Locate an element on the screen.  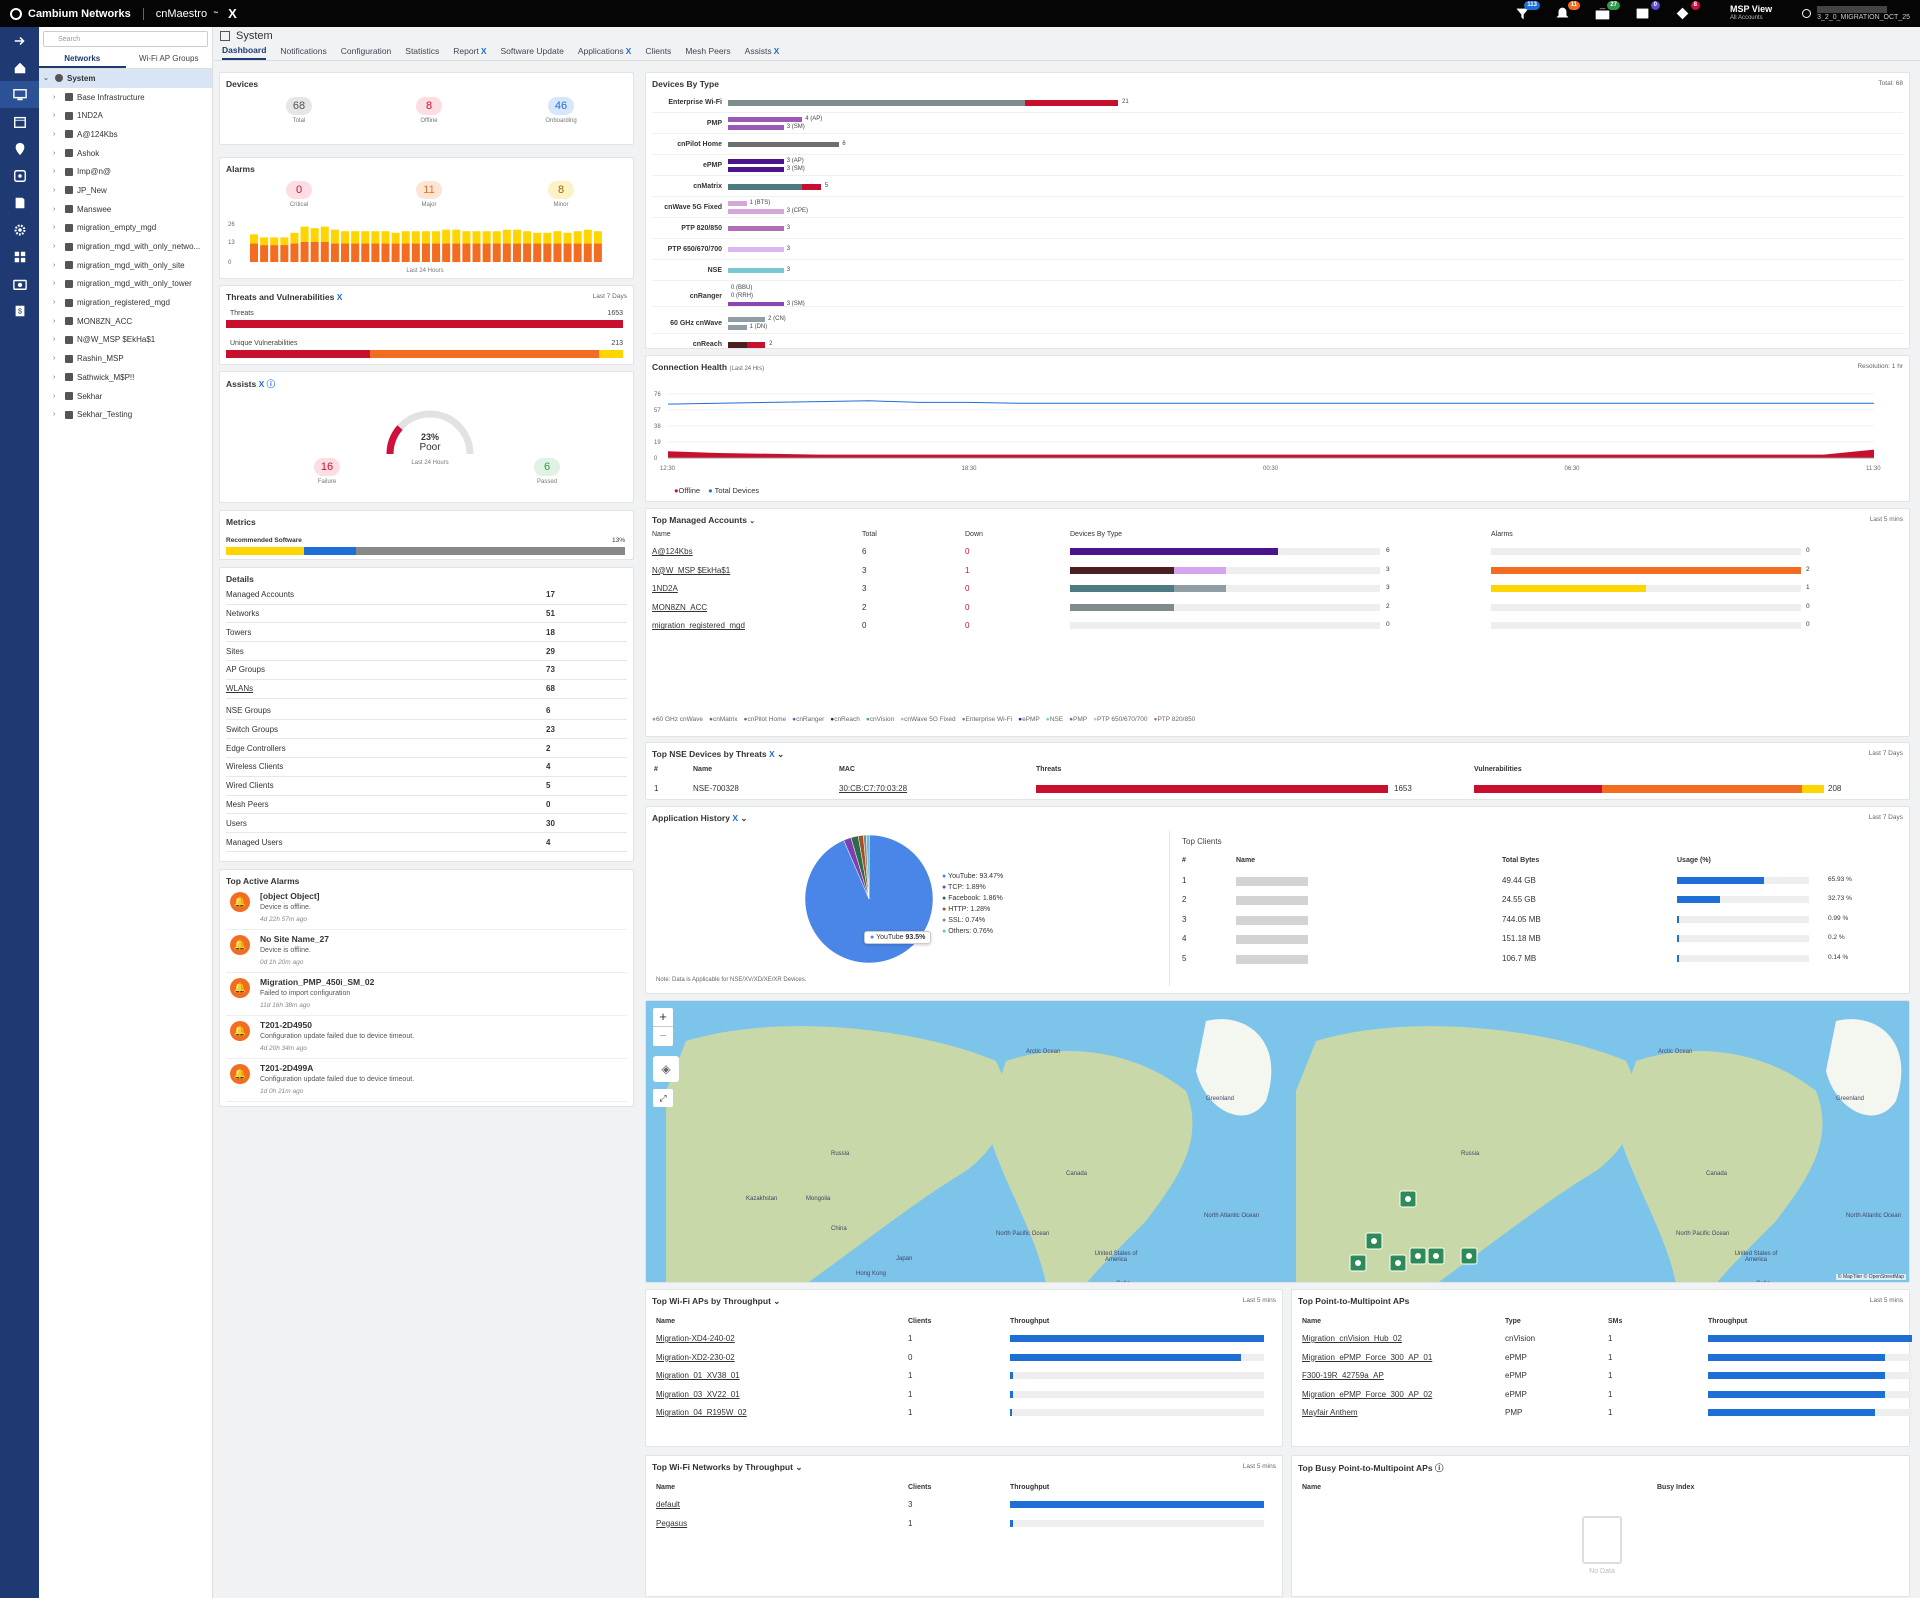
tma-account-link: MON8ZN_ACC is located at coordinates (679, 607).